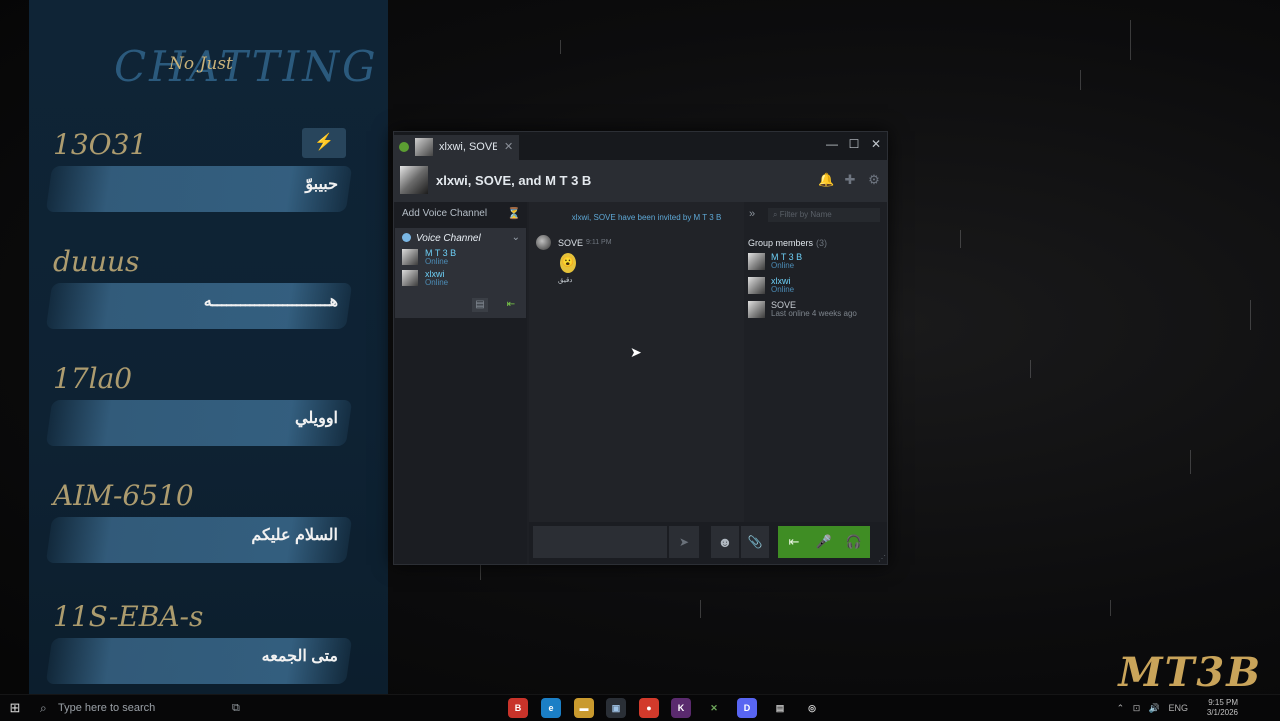 The image size is (1280, 721). Describe the element at coordinates (815, 287) in the screenshot. I see `member-item: xlxwi Online` at that location.